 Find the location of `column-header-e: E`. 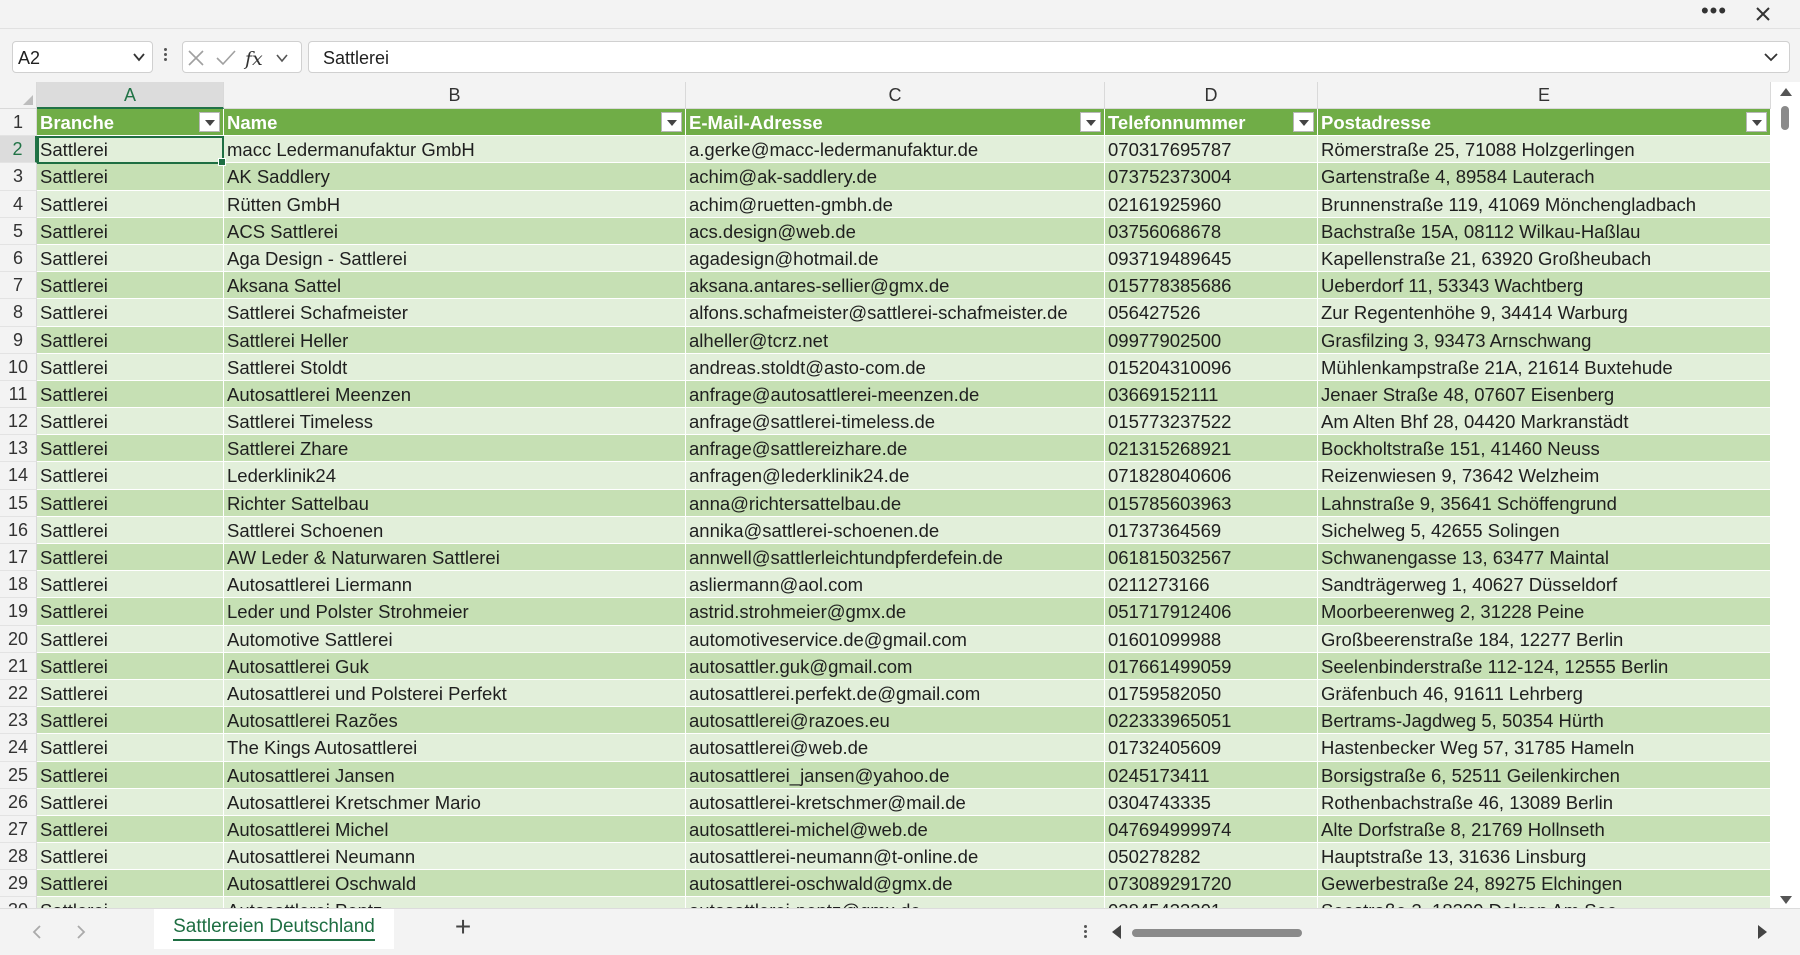

column-header-e: E is located at coordinates (1544, 95).